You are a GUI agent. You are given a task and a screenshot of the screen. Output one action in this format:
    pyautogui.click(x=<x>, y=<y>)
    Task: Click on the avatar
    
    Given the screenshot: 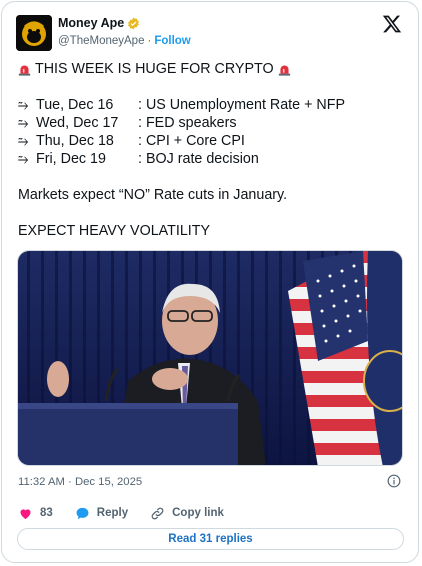 What is the action you would take?
    pyautogui.click(x=34, y=33)
    